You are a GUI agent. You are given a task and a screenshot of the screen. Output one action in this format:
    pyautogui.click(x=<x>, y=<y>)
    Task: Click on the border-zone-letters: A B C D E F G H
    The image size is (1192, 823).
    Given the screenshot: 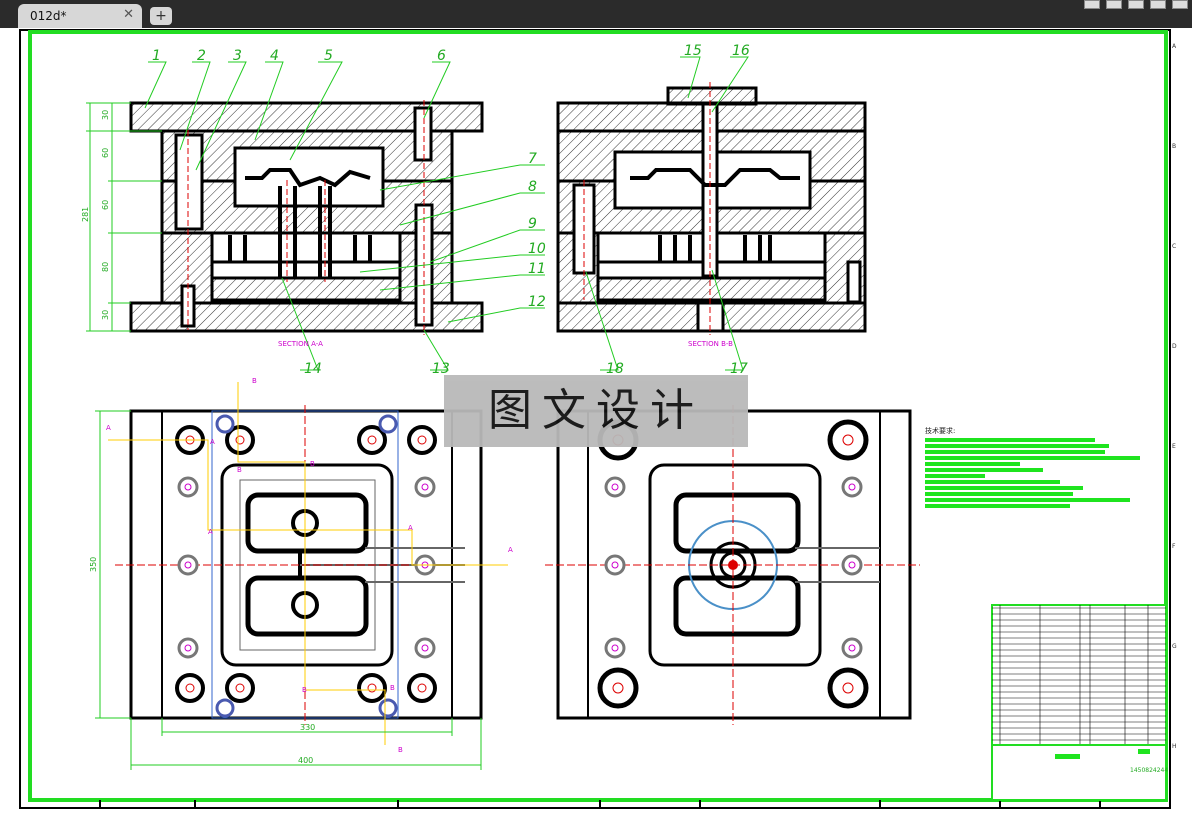 What is the action you would take?
    pyautogui.click(x=1174, y=396)
    